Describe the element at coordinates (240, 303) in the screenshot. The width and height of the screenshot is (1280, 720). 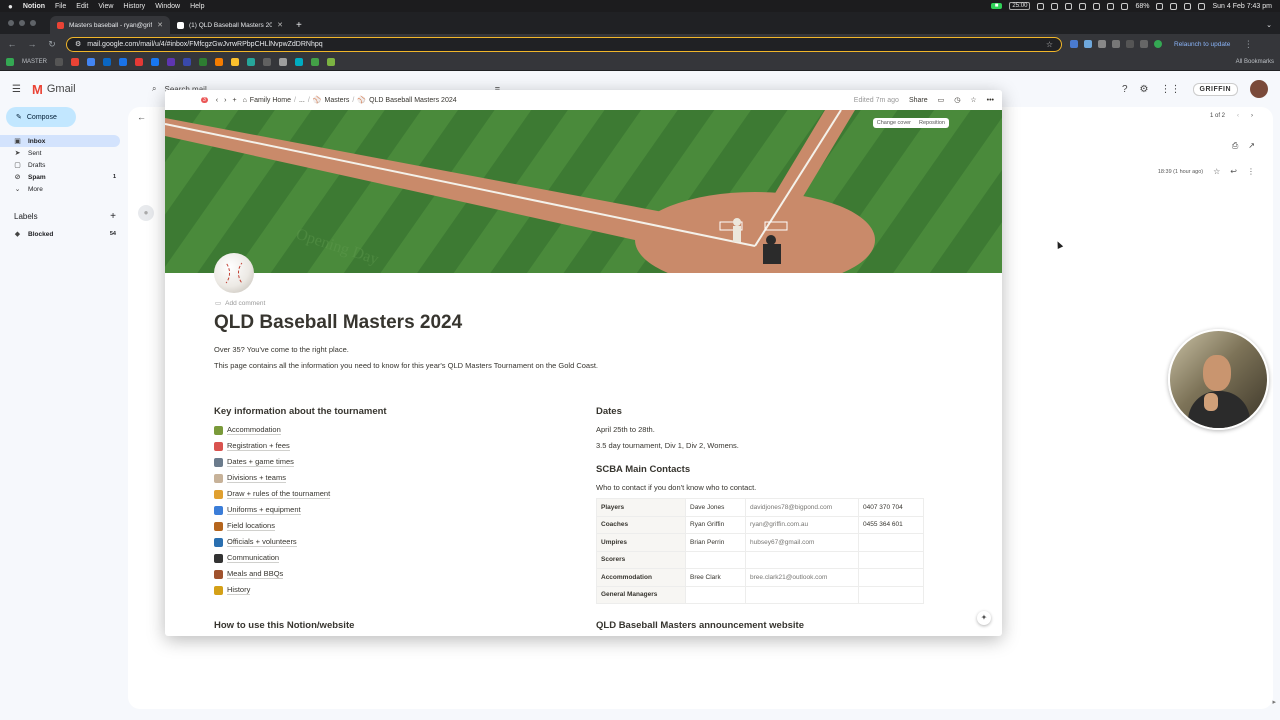
I see `add-comment-button: ▭ Add comment` at that location.